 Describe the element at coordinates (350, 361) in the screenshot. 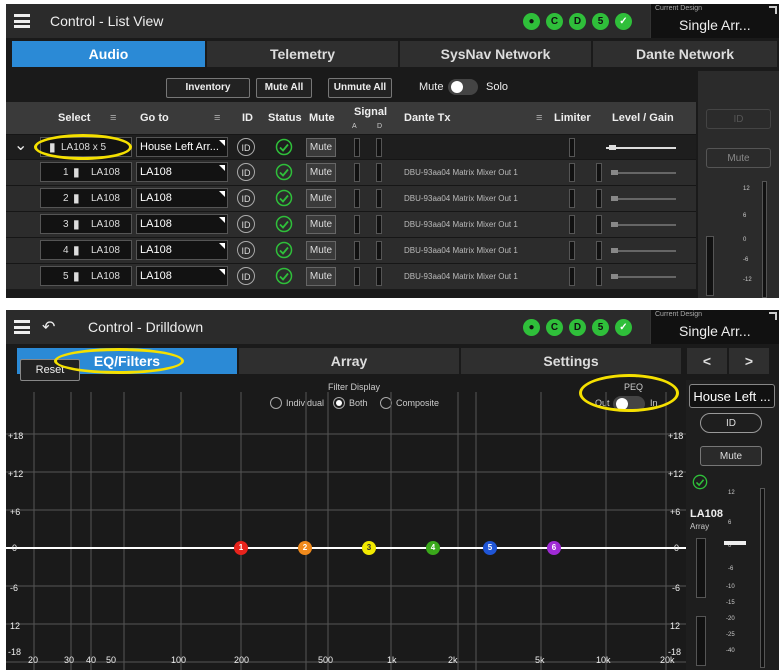

I see `tab-array: Array` at that location.